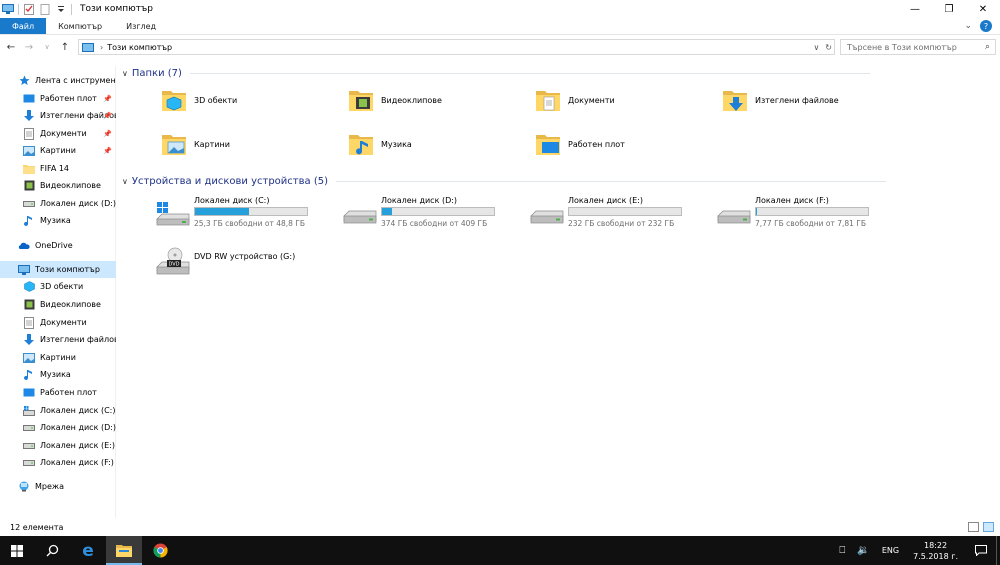 The image size is (1000, 565). What do you see at coordinates (195, 144) in the screenshot?
I see `folder-pictures: Картини` at bounding box center [195, 144].